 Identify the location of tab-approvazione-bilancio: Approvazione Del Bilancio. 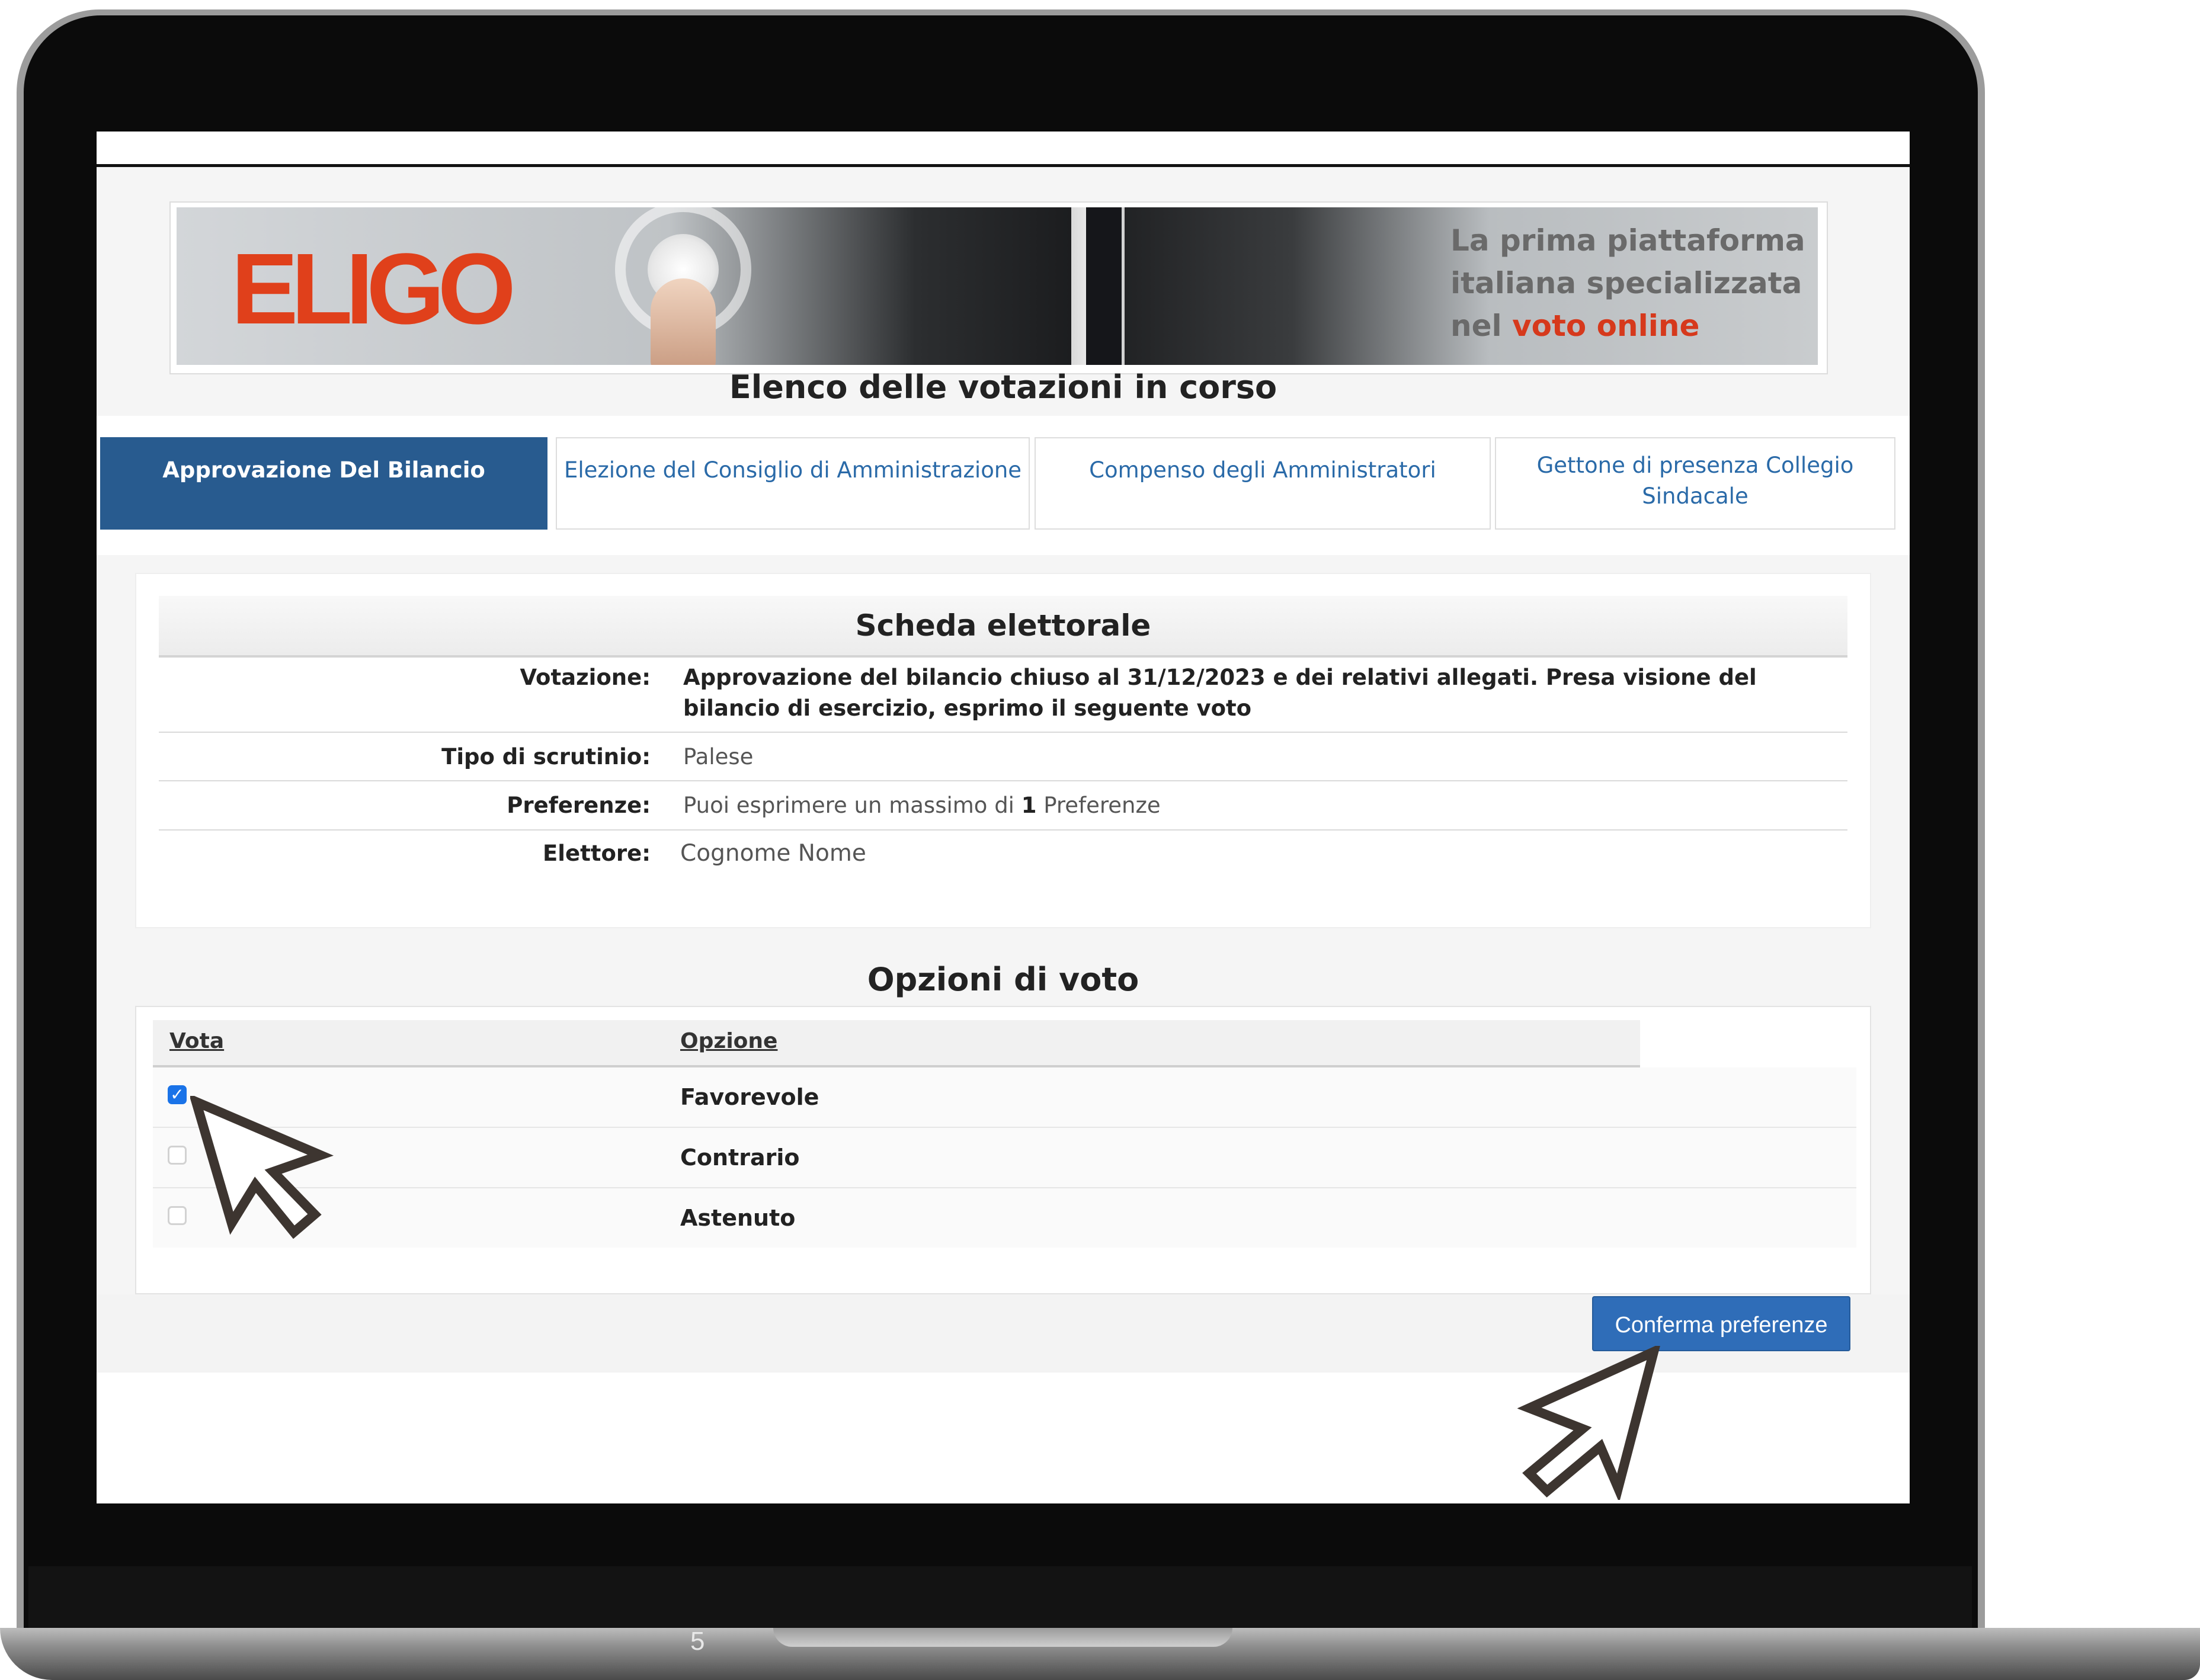
(323, 483).